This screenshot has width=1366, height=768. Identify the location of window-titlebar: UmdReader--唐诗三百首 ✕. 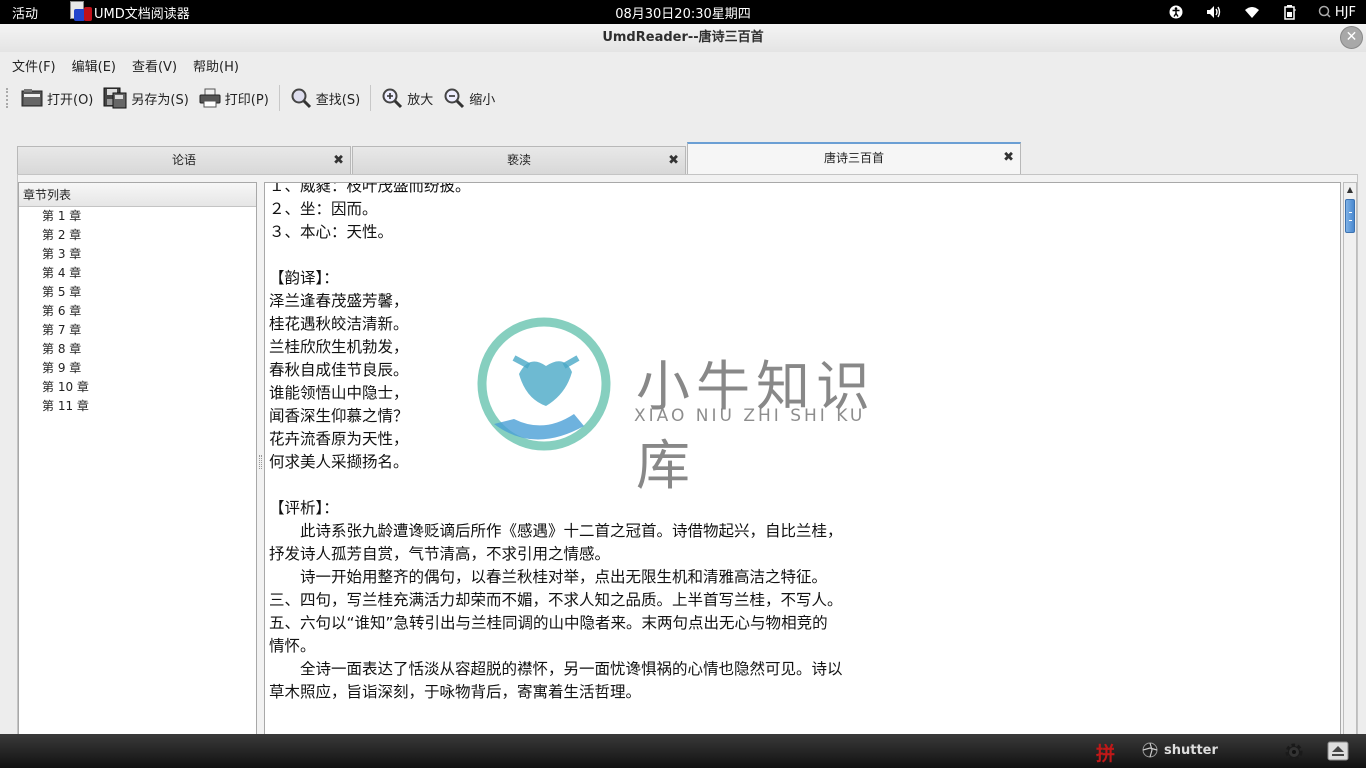
(683, 38).